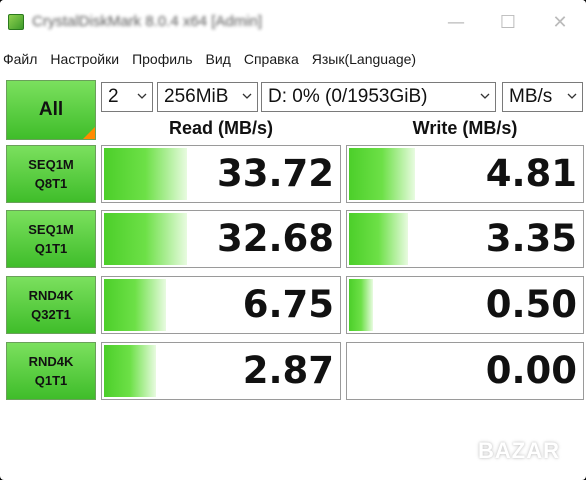 Image resolution: width=586 pixels, height=480 pixels. Describe the element at coordinates (560, 22) in the screenshot. I see `close-icon: ✕` at that location.